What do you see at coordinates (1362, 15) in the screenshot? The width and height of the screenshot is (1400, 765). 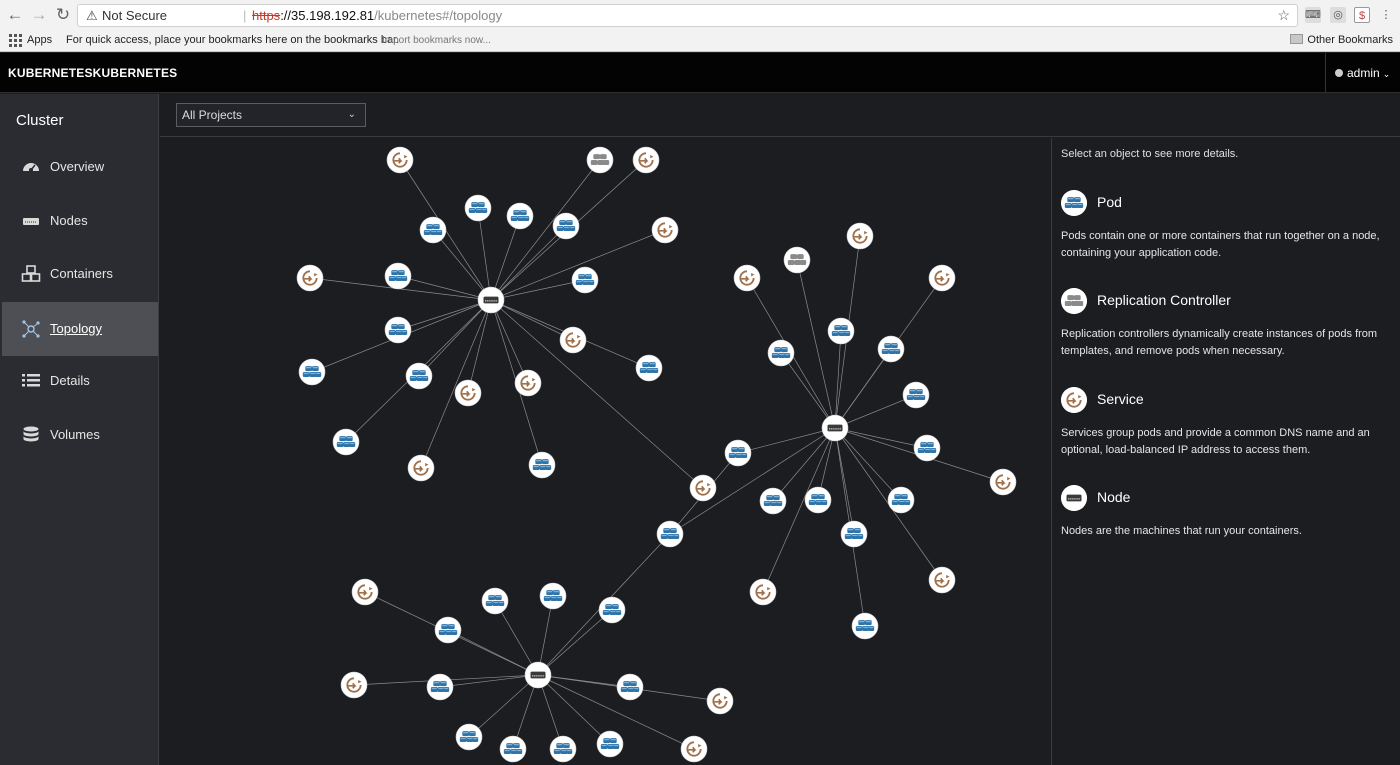 I see `extension-s-icon: $` at bounding box center [1362, 15].